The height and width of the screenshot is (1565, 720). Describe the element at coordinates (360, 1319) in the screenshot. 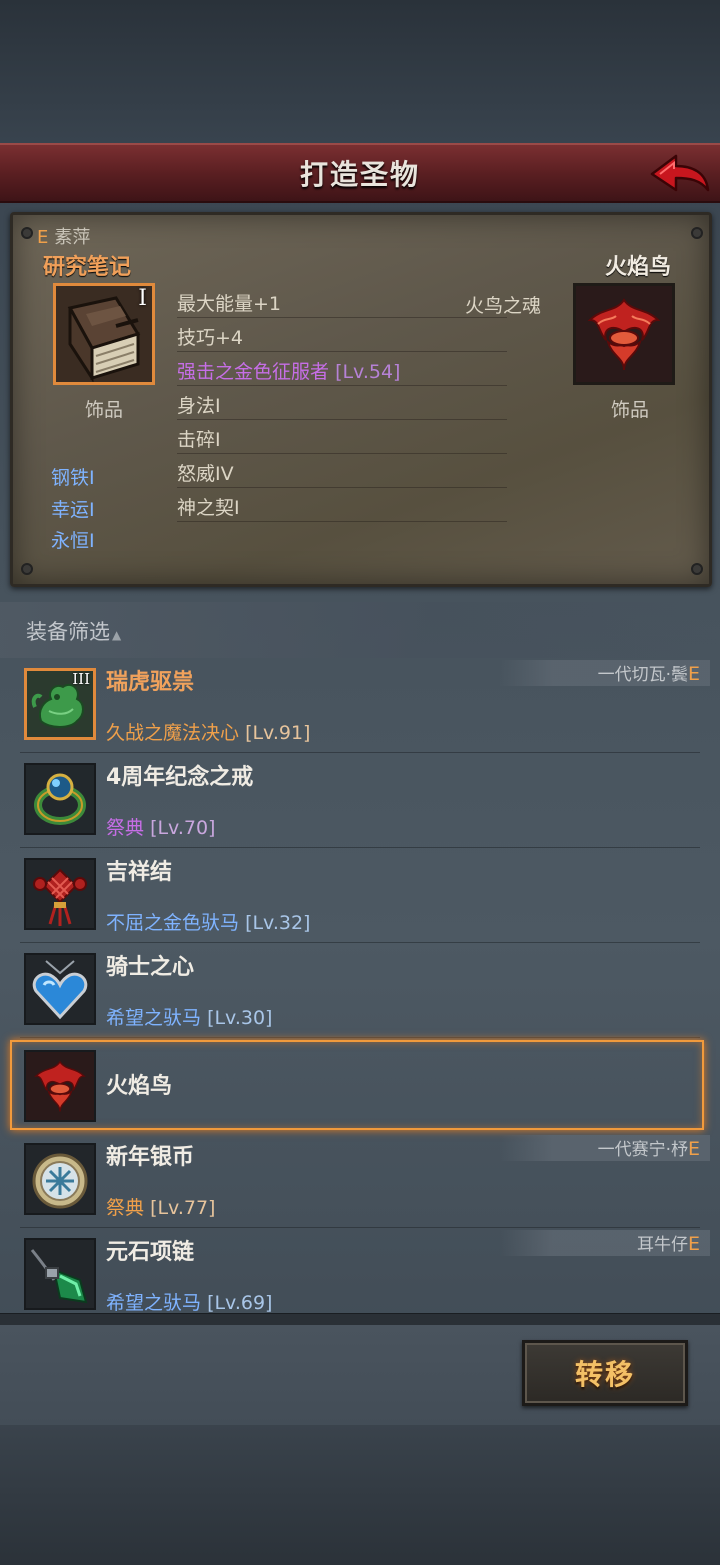

I see `list-bottom-bar` at that location.